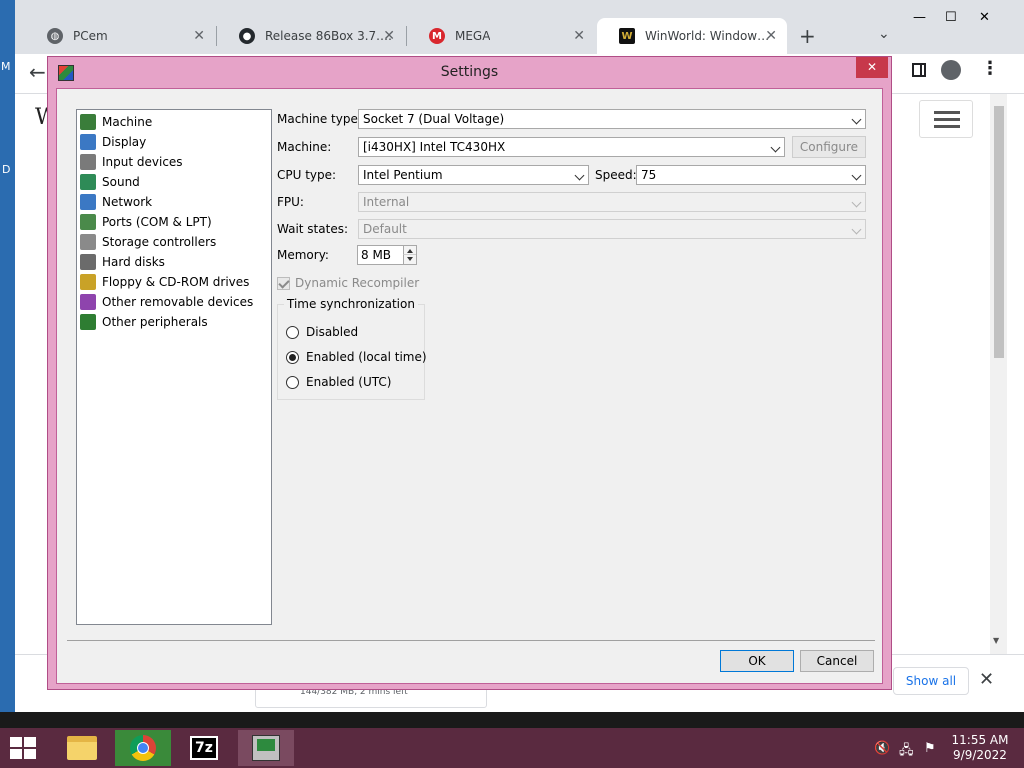 This screenshot has width=1024, height=768. Describe the element at coordinates (612, 229) in the screenshot. I see `wait-states-select: Default` at that location.